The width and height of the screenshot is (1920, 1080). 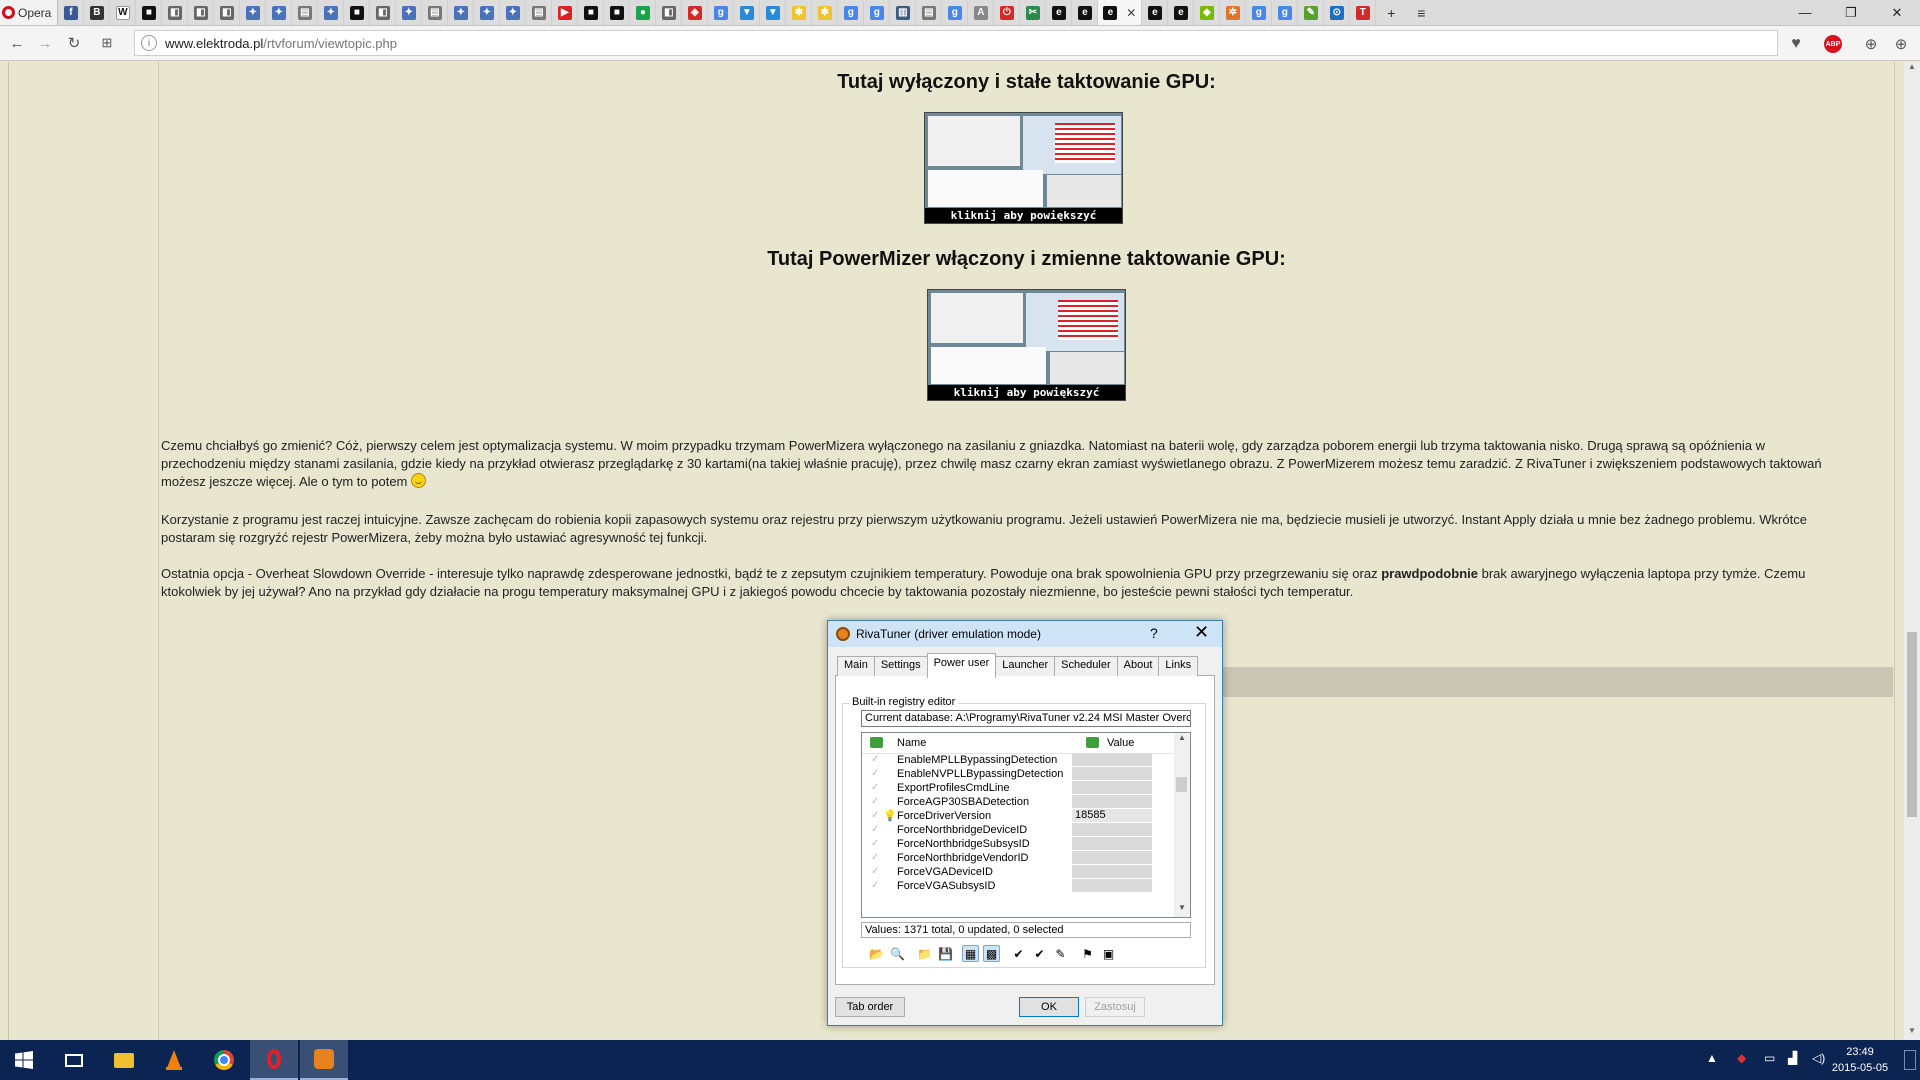 I want to click on vlc-button, so click(x=174, y=1060).